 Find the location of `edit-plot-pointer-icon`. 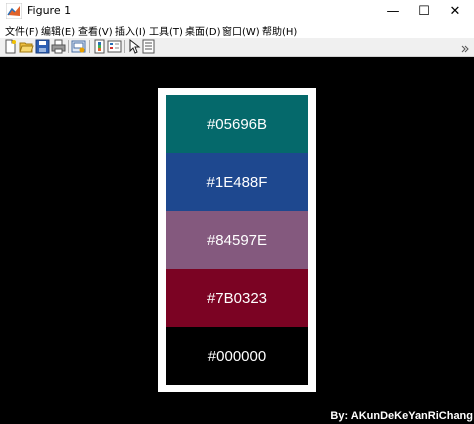

edit-plot-pointer-icon is located at coordinates (133, 46).